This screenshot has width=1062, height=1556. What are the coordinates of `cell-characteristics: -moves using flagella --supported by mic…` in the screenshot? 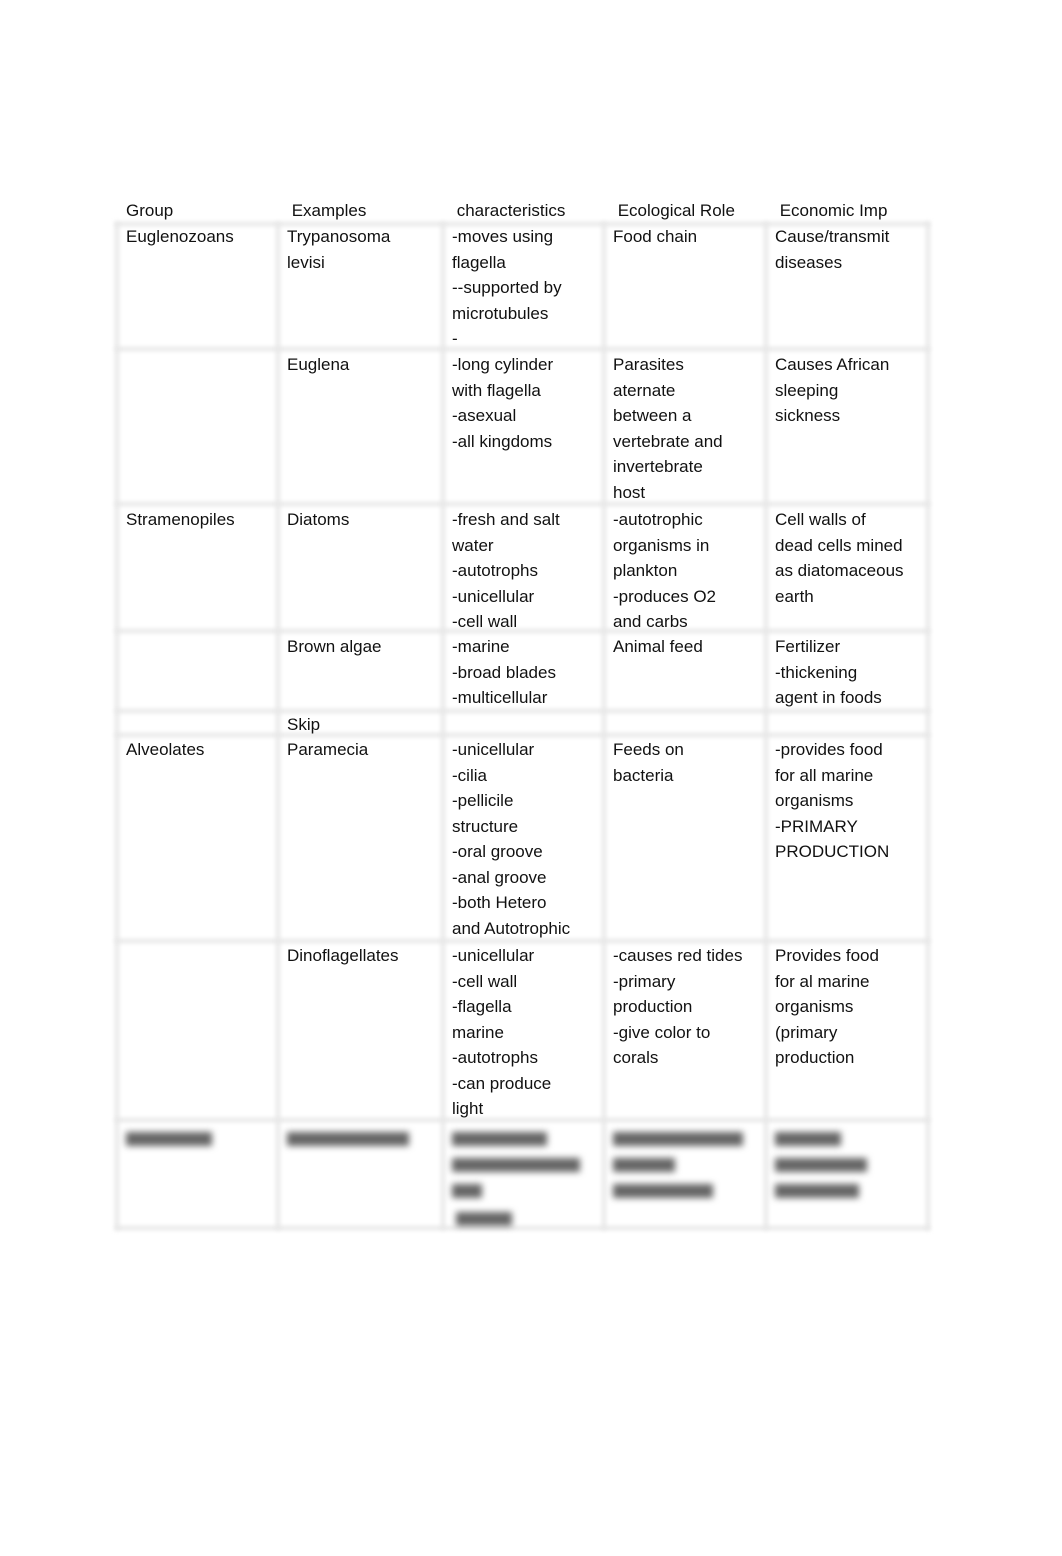 It's located at (507, 287).